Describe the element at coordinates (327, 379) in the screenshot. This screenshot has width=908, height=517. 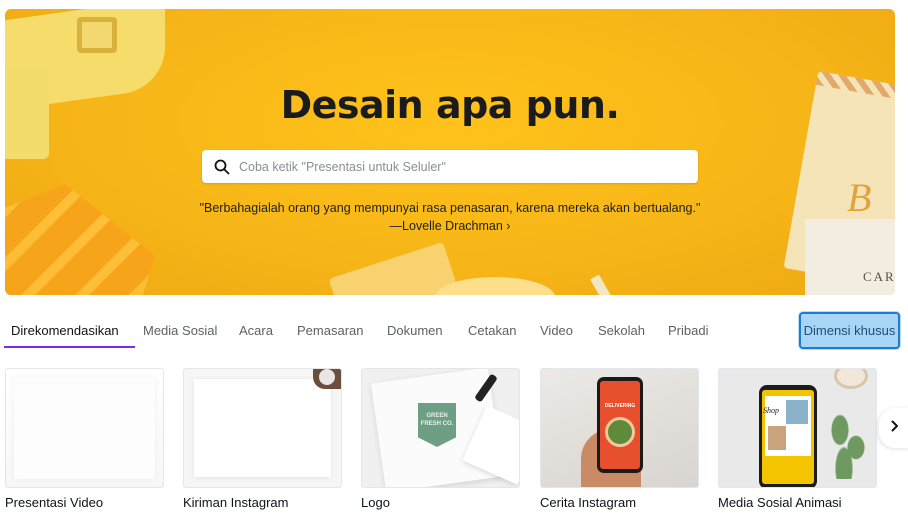
I see `watch-image` at that location.